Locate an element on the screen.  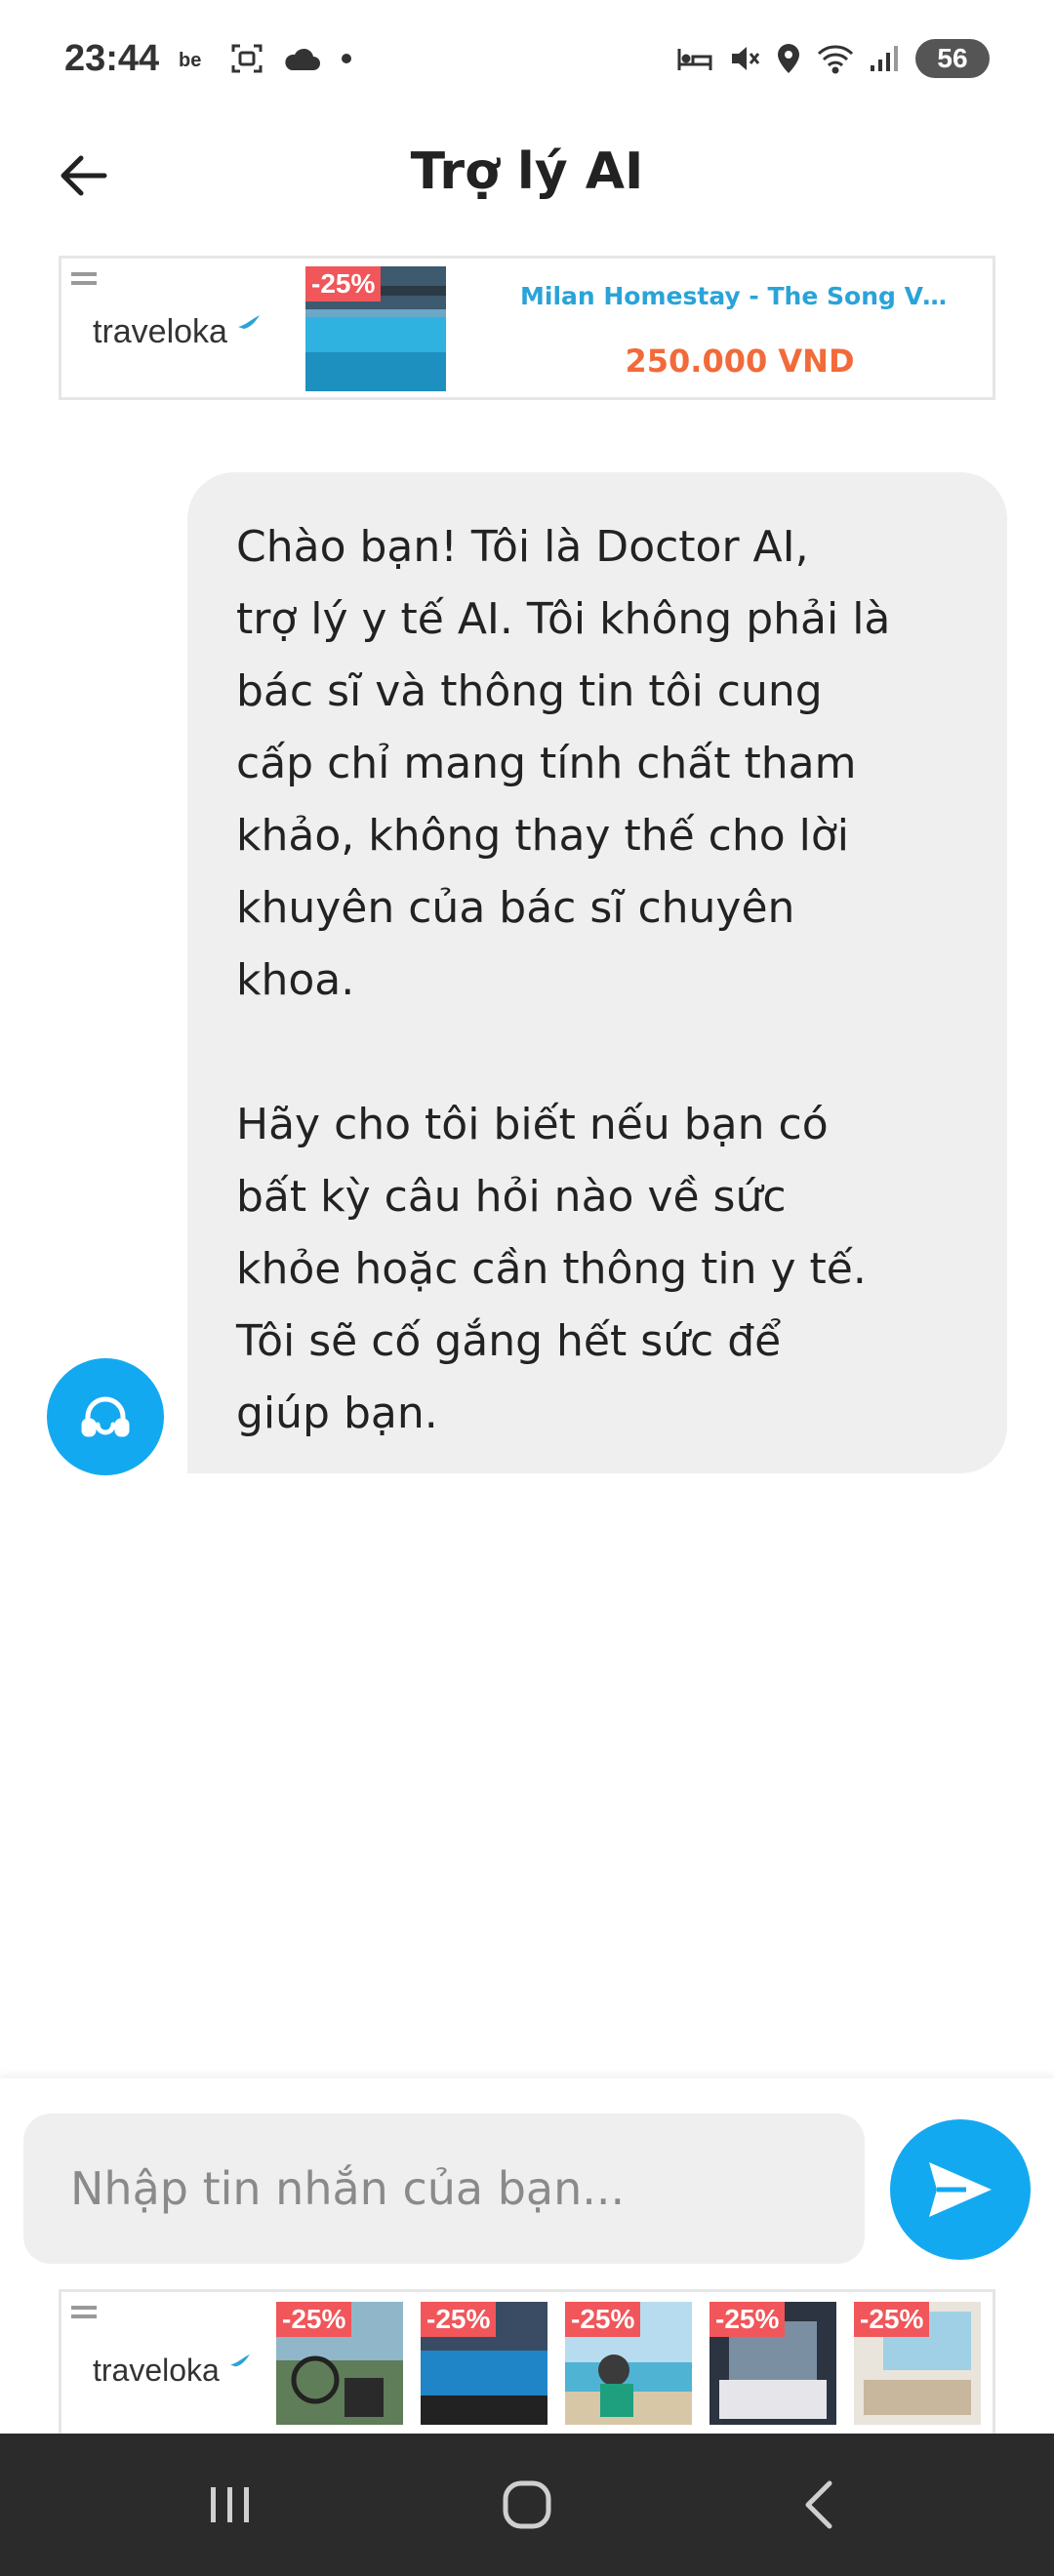
mute-icon is located at coordinates (744, 58).